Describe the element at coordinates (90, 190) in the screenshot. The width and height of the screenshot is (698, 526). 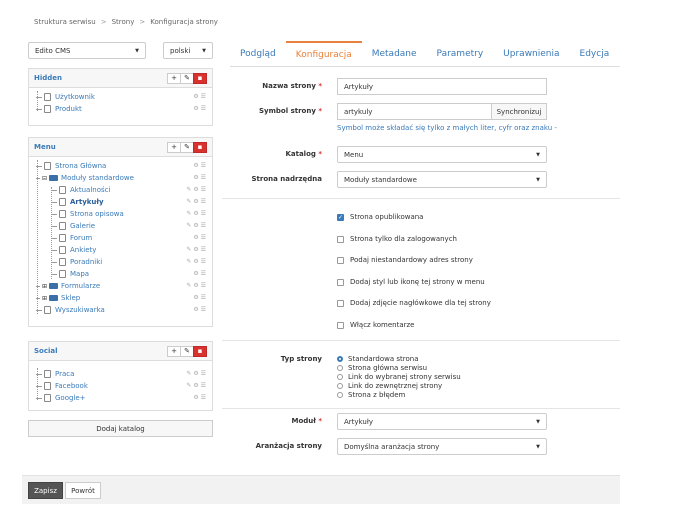
I see `tree-item-label: Aktualności` at that location.